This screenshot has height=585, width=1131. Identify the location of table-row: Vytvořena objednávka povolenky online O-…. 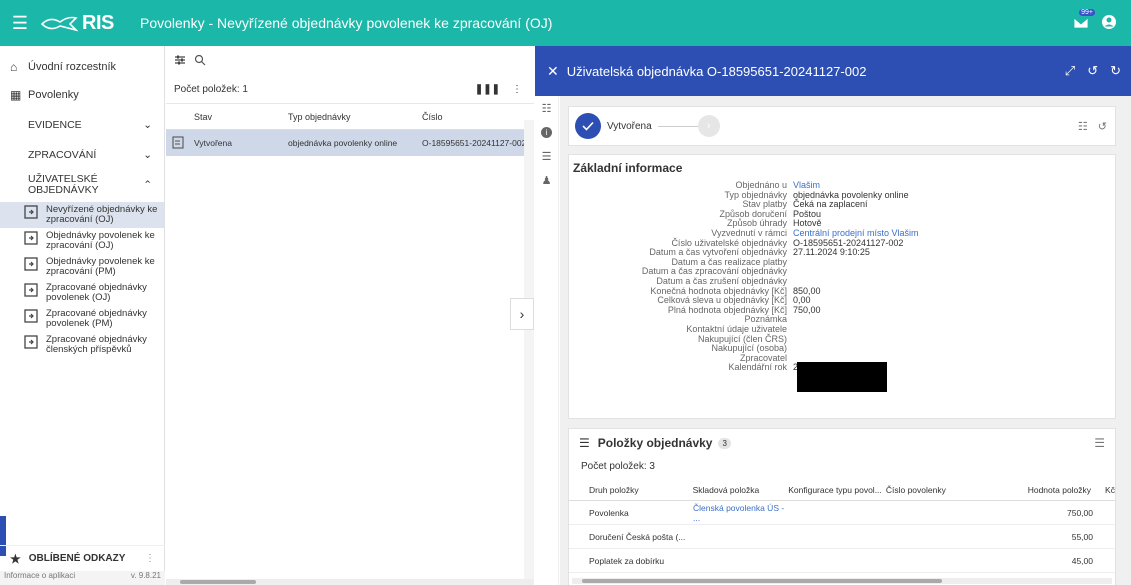
(350, 143).